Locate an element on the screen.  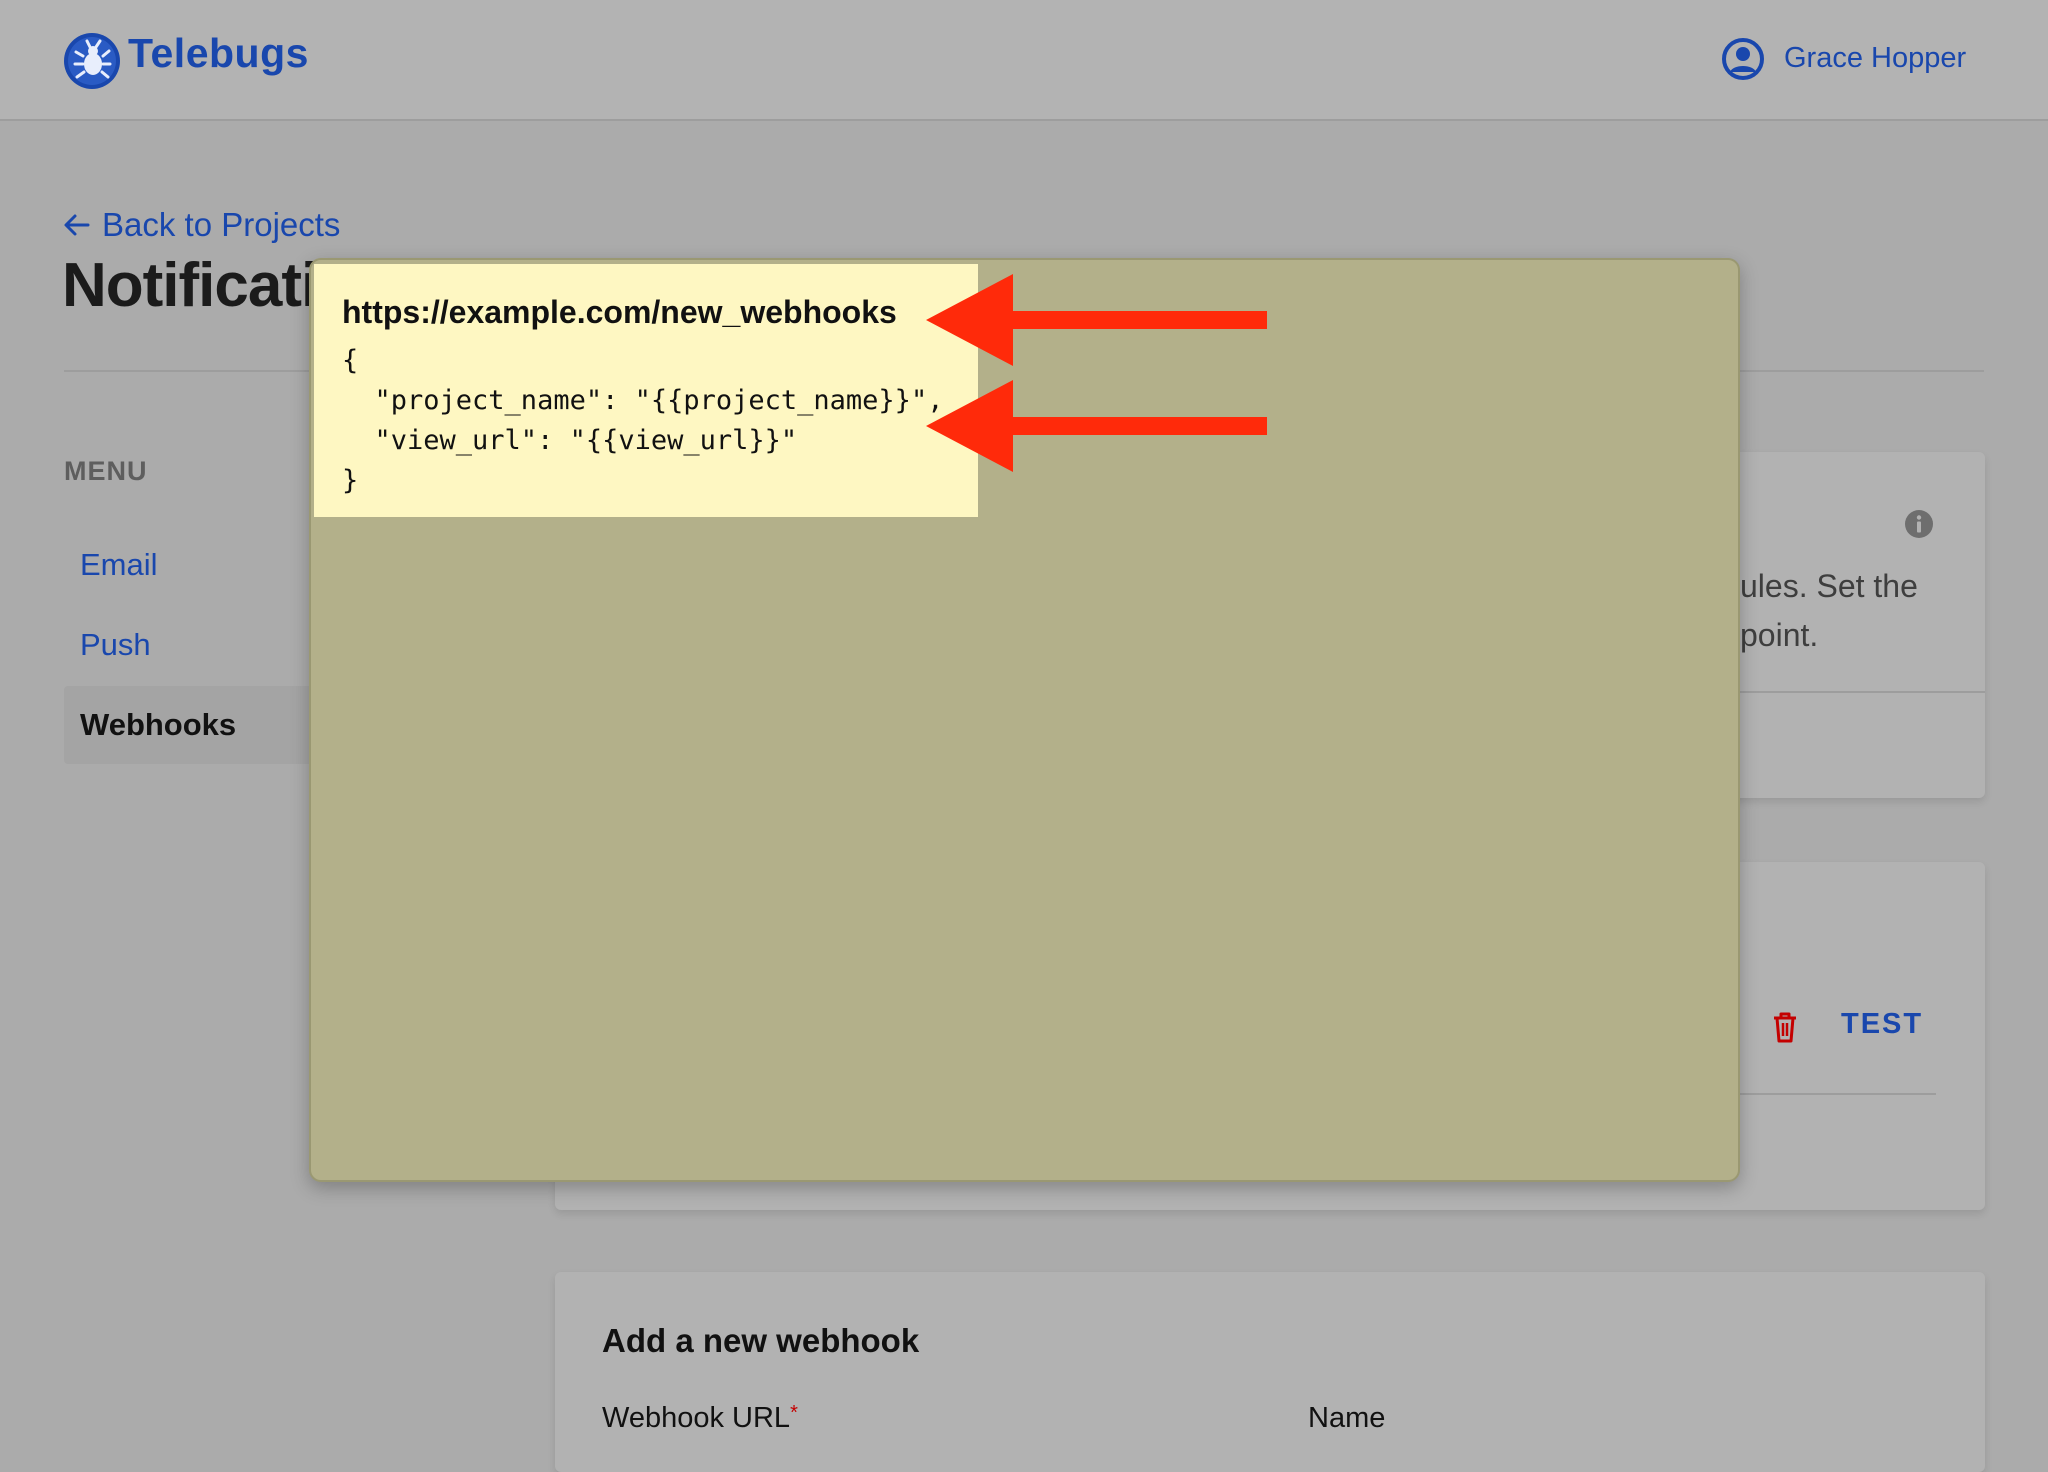
name-field-label: Name is located at coordinates (1347, 1418).